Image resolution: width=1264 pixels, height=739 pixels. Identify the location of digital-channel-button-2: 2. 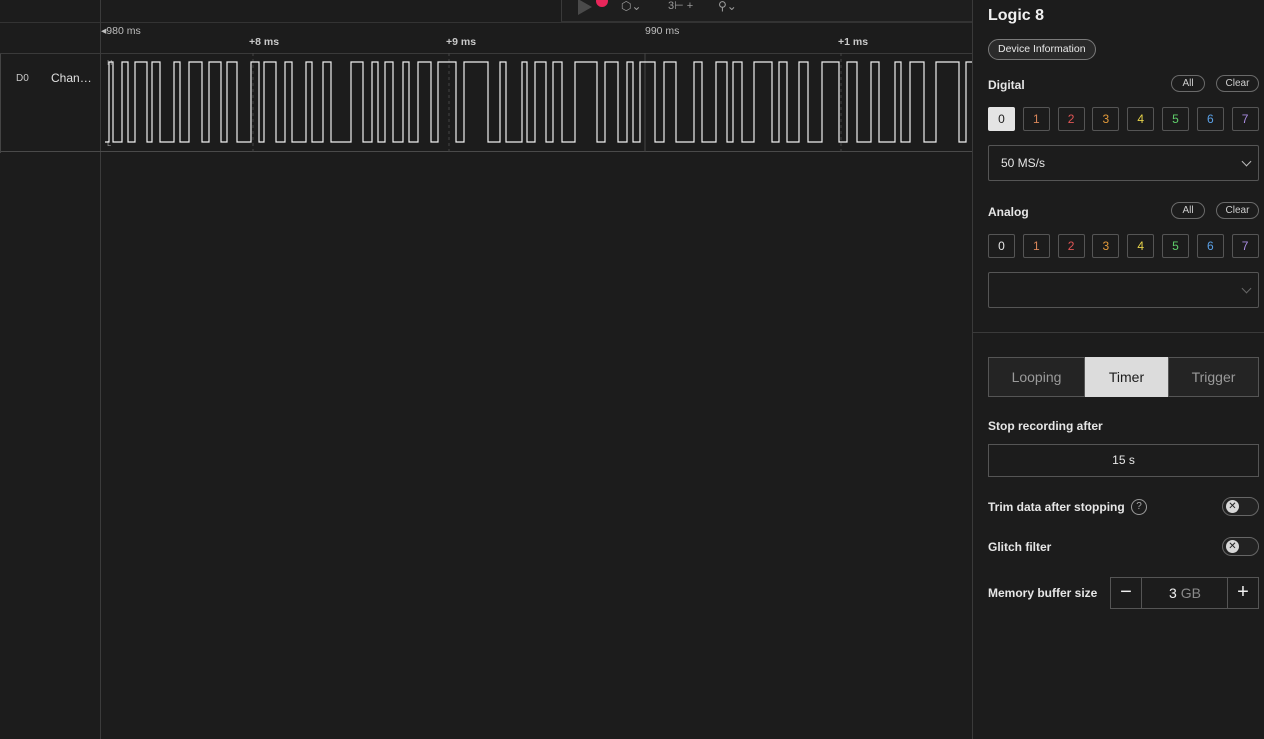
(1071, 119).